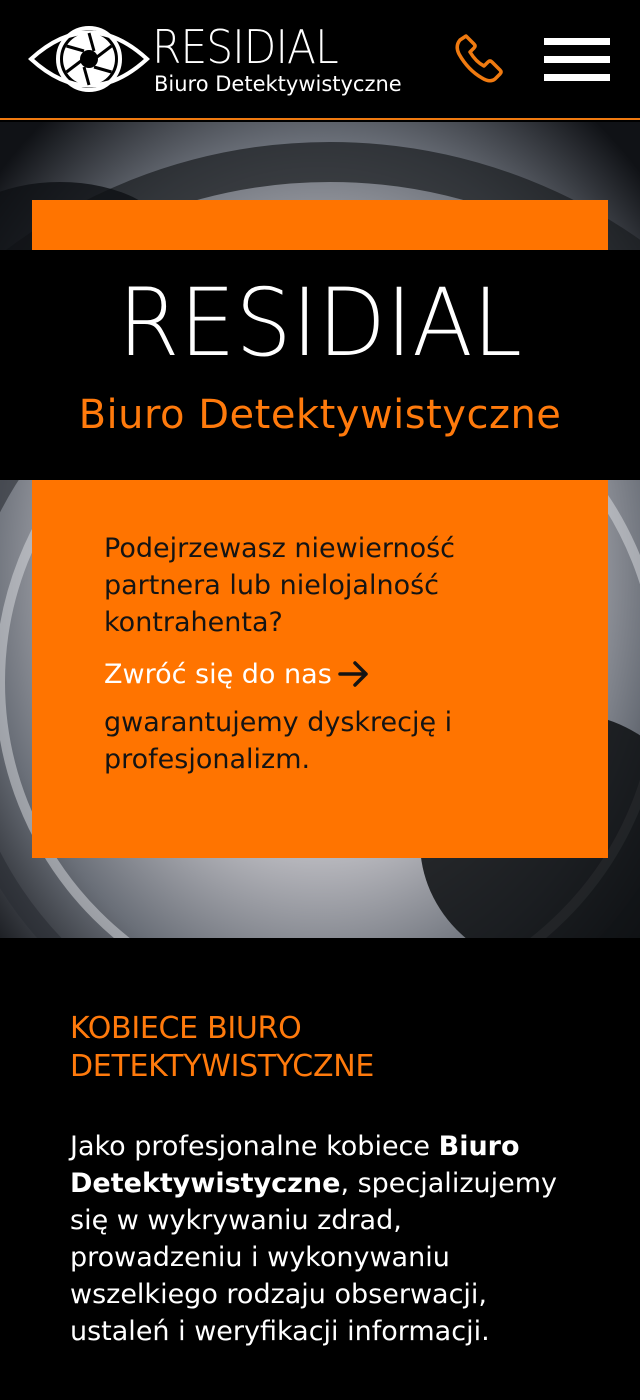 This screenshot has height=1400, width=640. I want to click on about-heading: KOBIECE BIURO DETEKTYWISTYCZNE, so click(222, 1047).